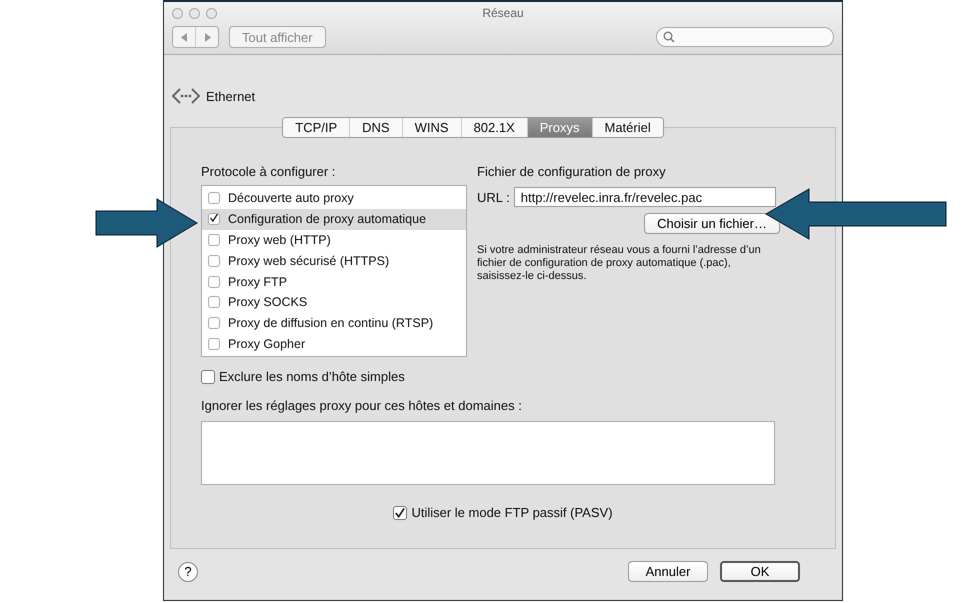  I want to click on protocol-item: Proxy de diffusion en continu (RTSP), so click(334, 323).